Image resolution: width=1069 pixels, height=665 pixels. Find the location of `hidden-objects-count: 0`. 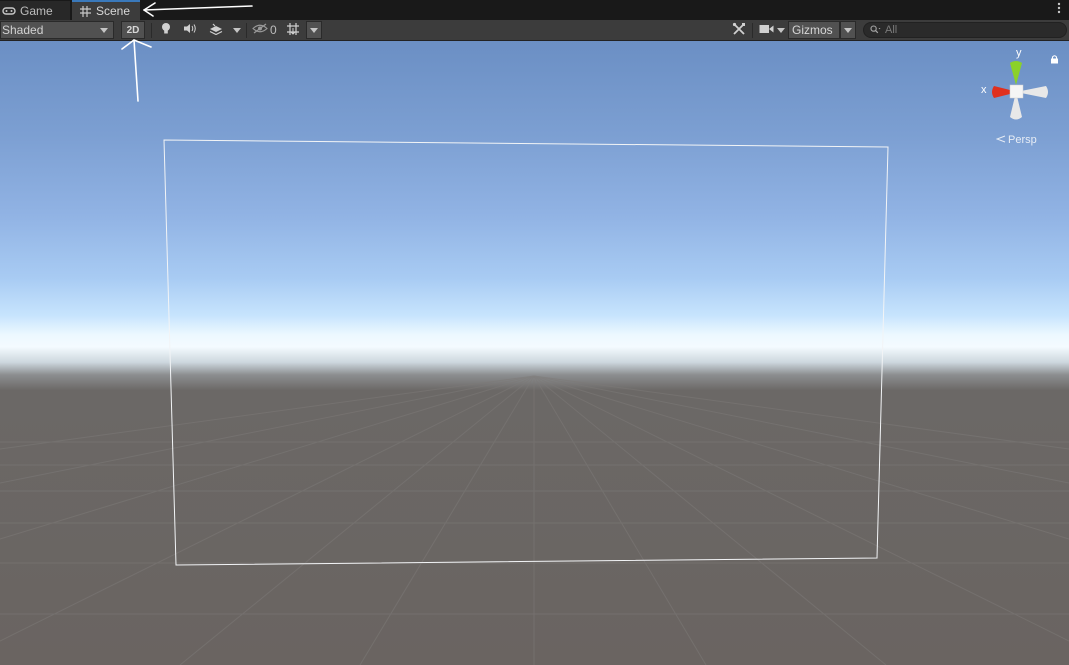

hidden-objects-count: 0 is located at coordinates (273, 30).